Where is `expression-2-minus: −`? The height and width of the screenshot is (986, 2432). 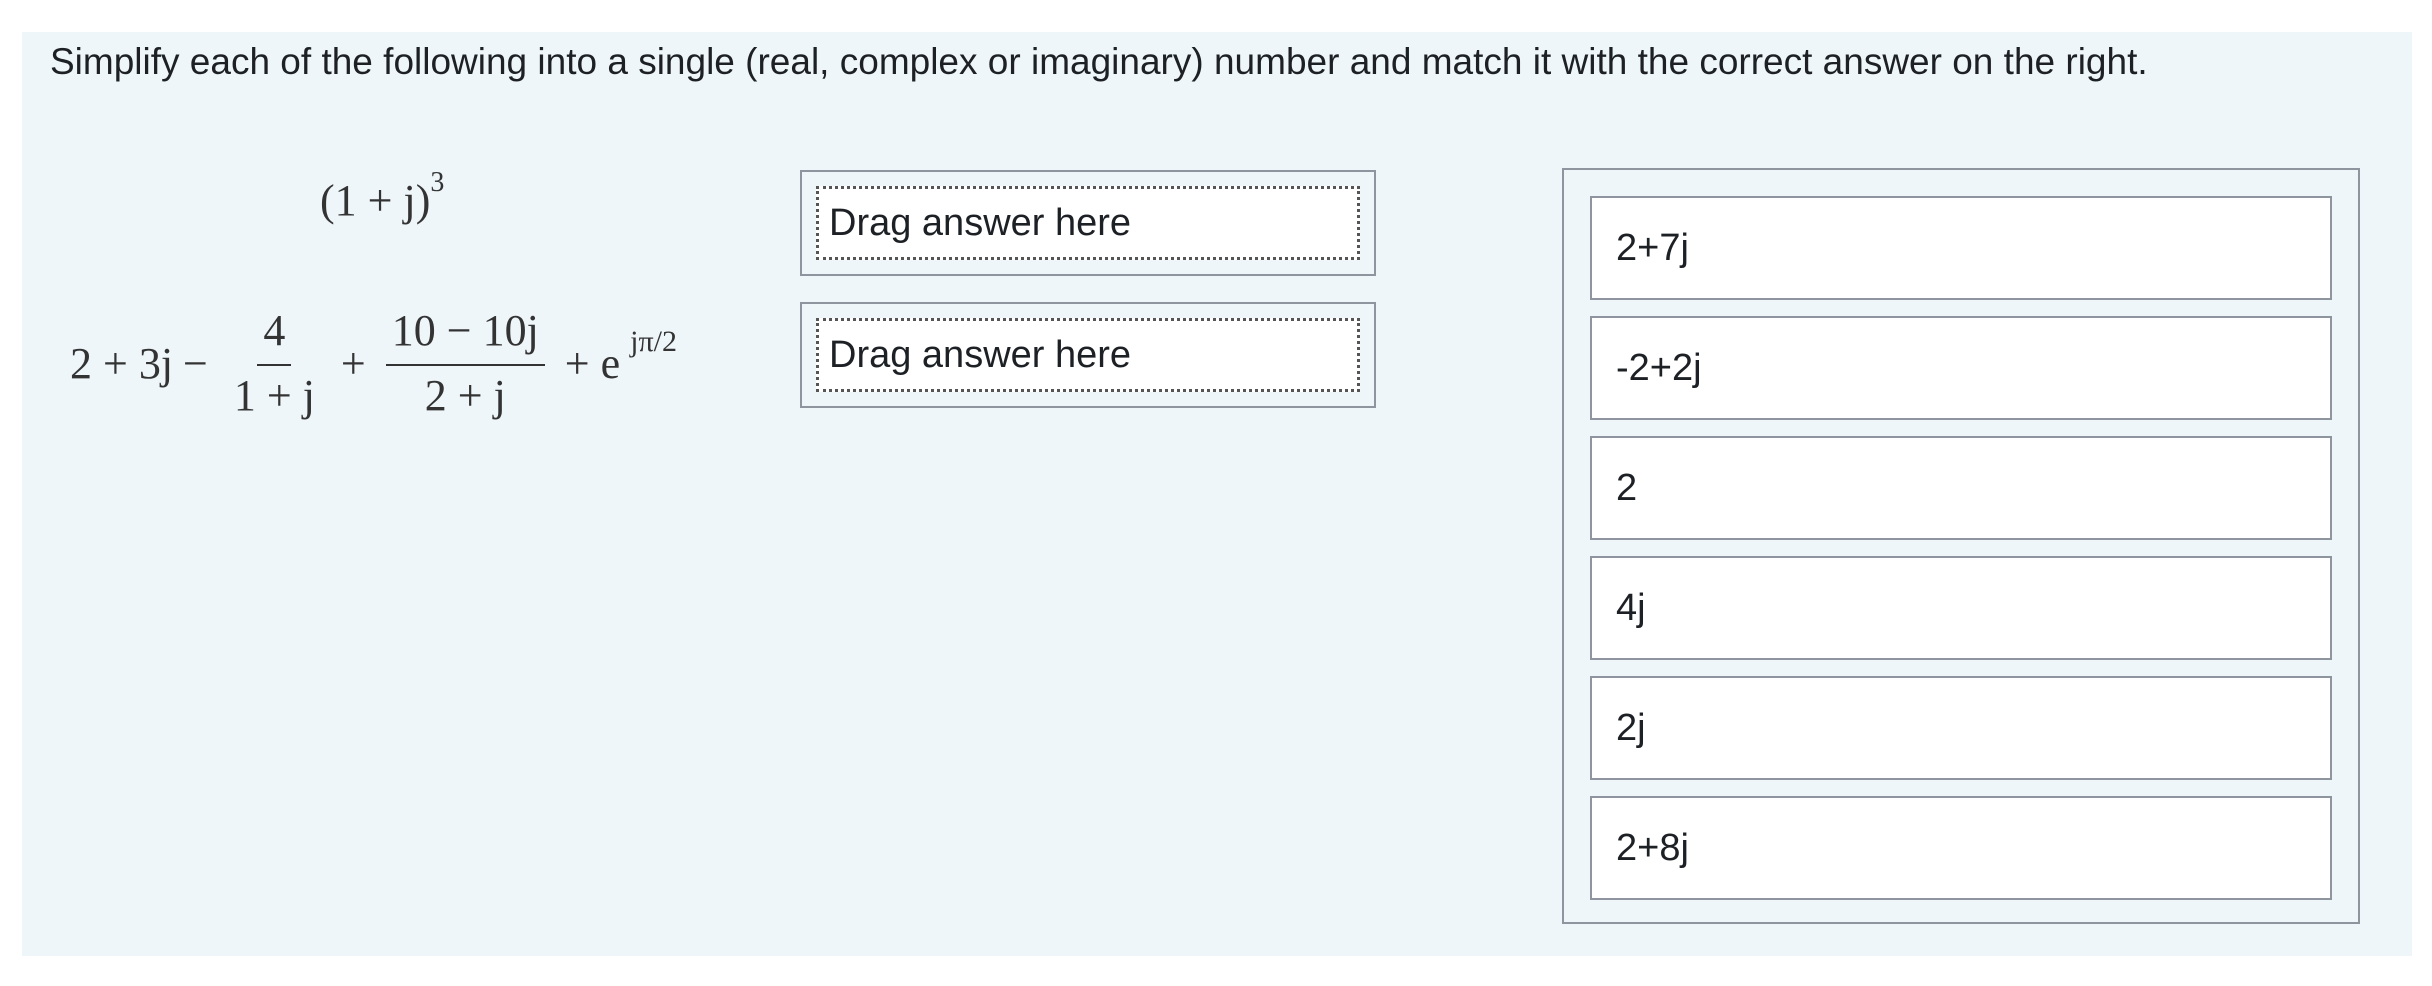 expression-2-minus: − is located at coordinates (195, 364).